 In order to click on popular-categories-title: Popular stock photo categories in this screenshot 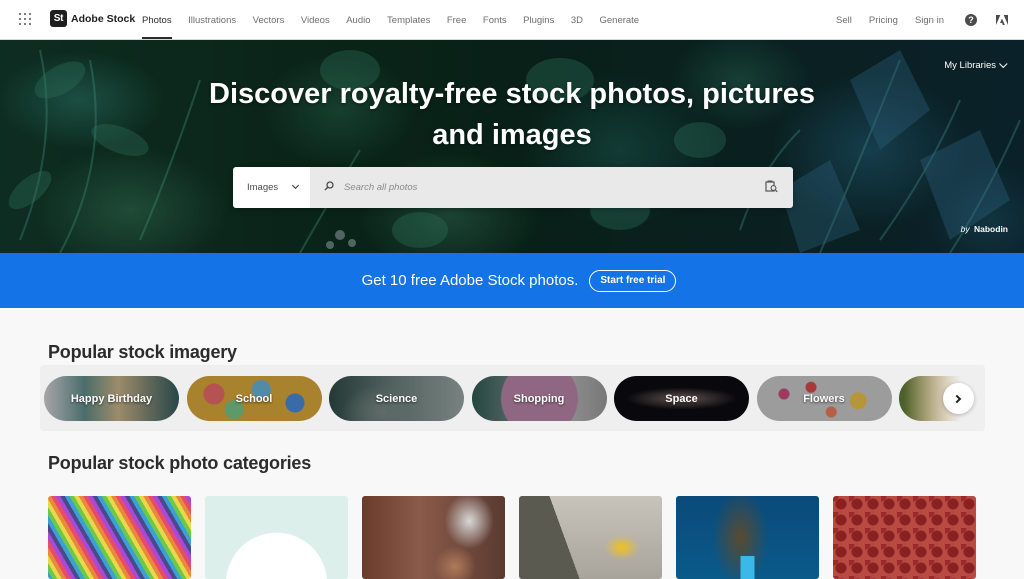, I will do `click(180, 463)`.